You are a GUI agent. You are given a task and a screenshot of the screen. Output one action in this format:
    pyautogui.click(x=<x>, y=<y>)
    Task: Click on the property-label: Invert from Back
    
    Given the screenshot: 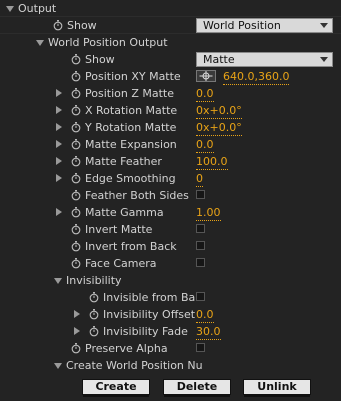 What is the action you would take?
    pyautogui.click(x=131, y=246)
    